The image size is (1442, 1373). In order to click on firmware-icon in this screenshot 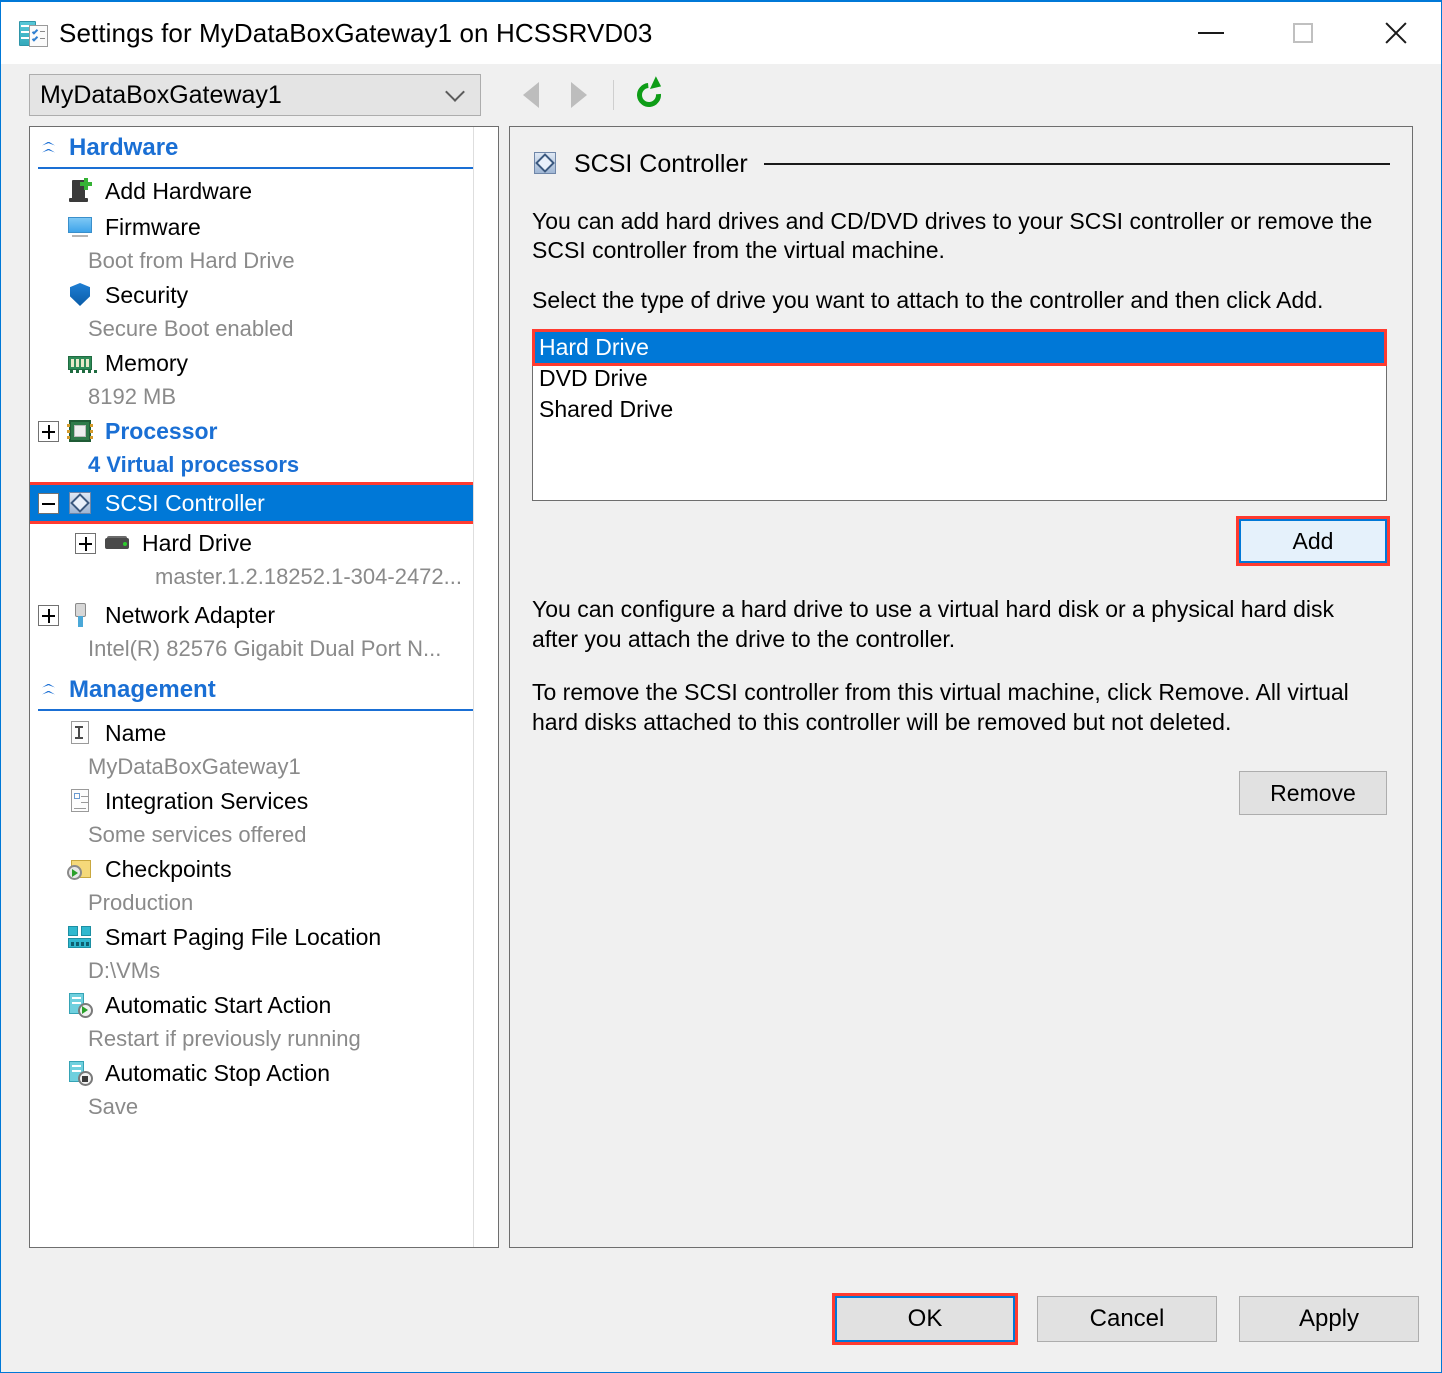, I will do `click(80, 227)`.